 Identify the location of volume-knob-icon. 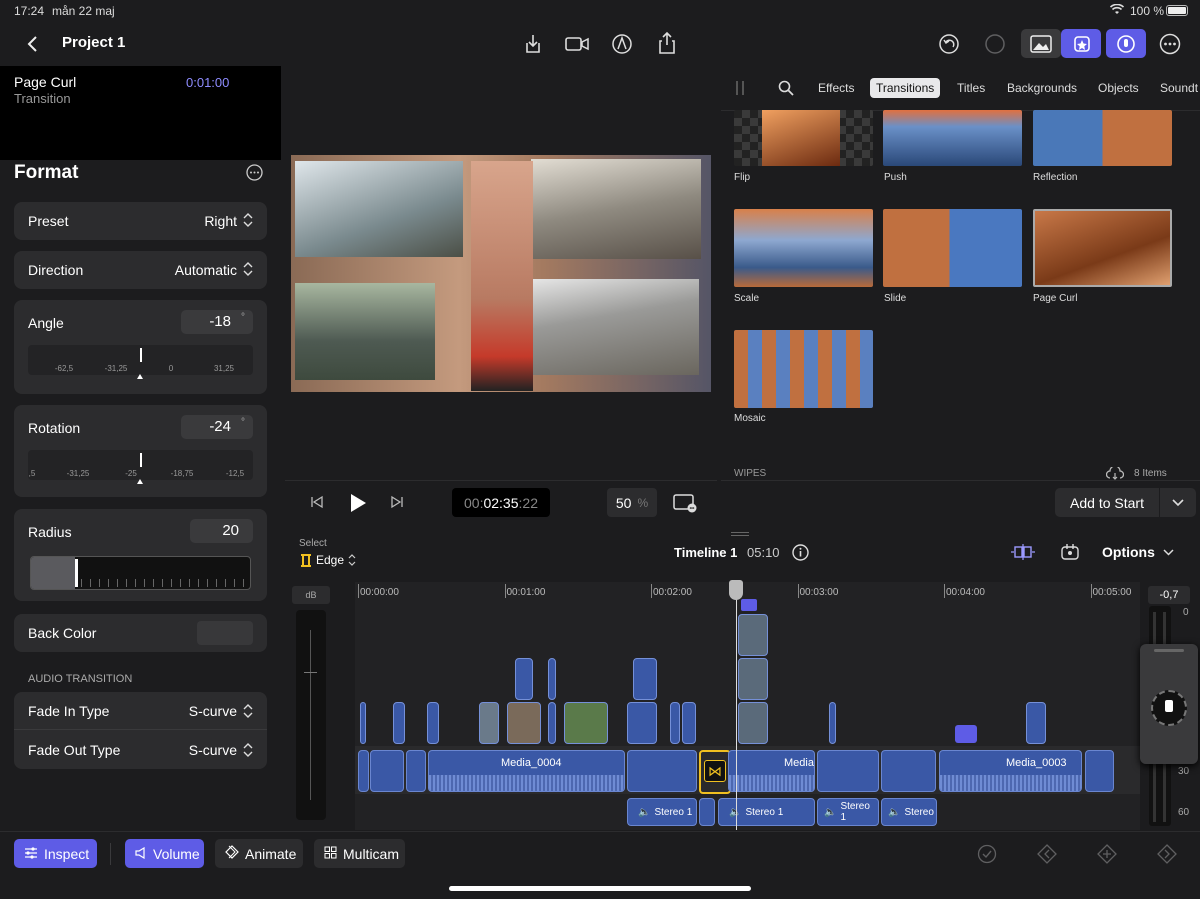
(1169, 708).